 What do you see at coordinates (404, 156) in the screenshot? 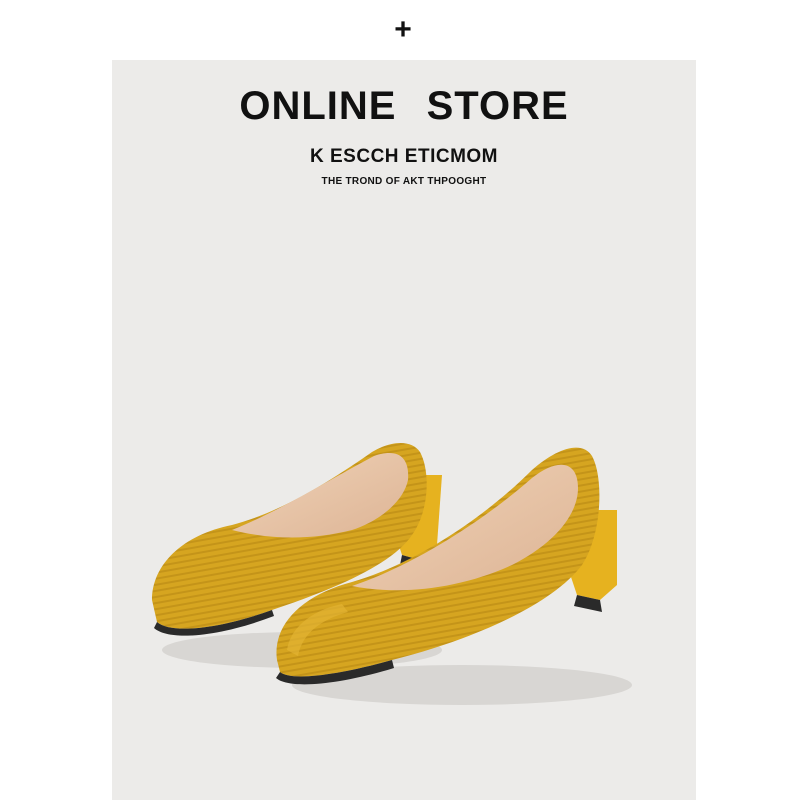
I see `brand-subhead: K ESCCH ETICMOM` at bounding box center [404, 156].